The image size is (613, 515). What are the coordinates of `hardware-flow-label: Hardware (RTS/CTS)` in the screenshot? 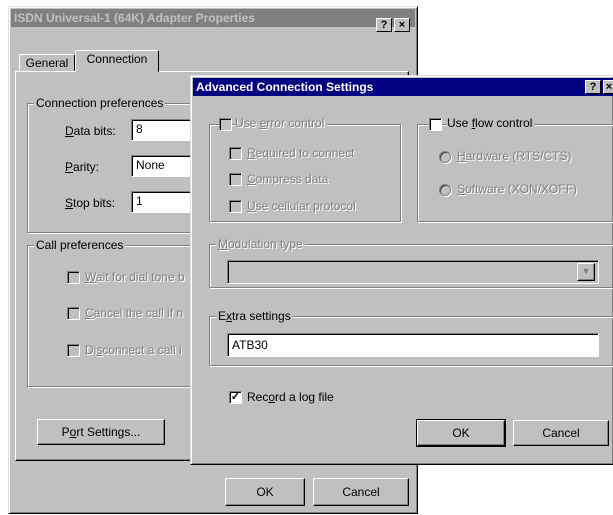 It's located at (514, 156).